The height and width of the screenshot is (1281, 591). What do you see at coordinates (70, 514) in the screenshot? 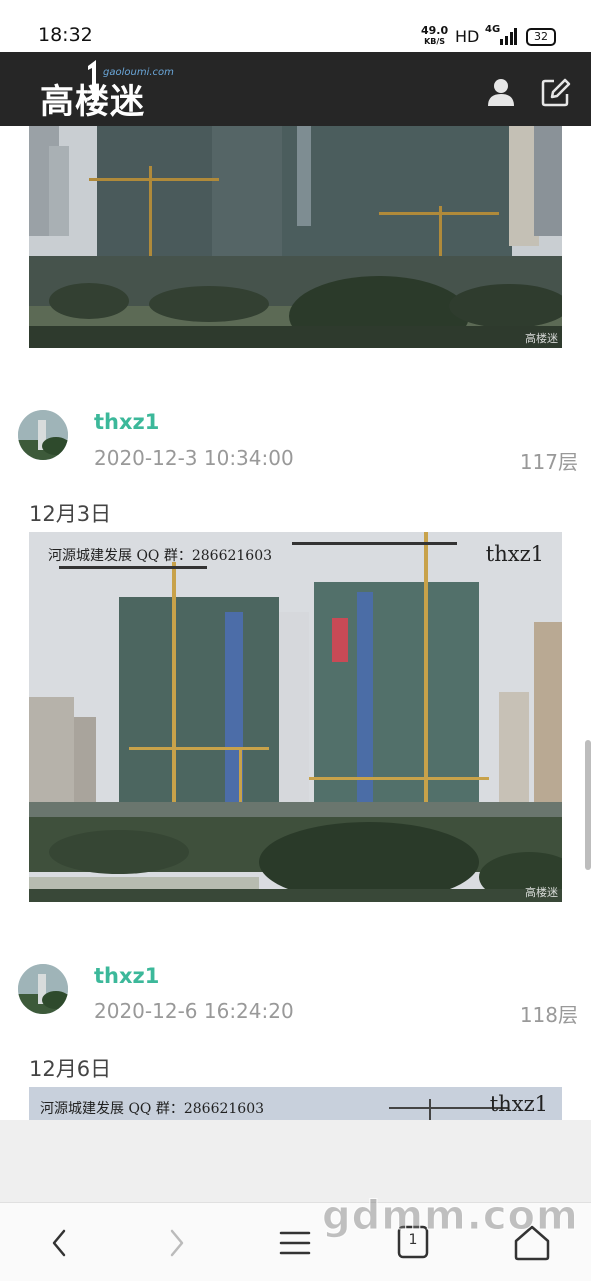
I see `post-text: 12月3日` at bounding box center [70, 514].